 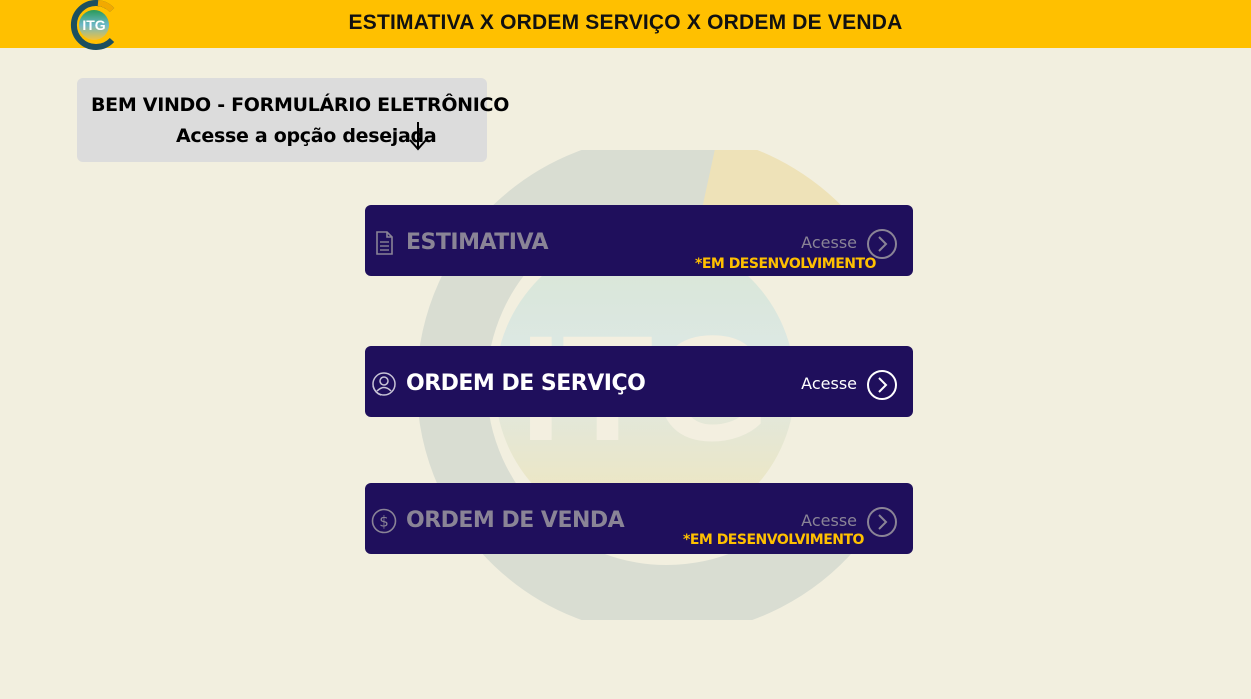 What do you see at coordinates (300, 105) in the screenshot?
I see `welcome-title: BEM VINDO - FORMULÁRIO ELETRÔNICO` at bounding box center [300, 105].